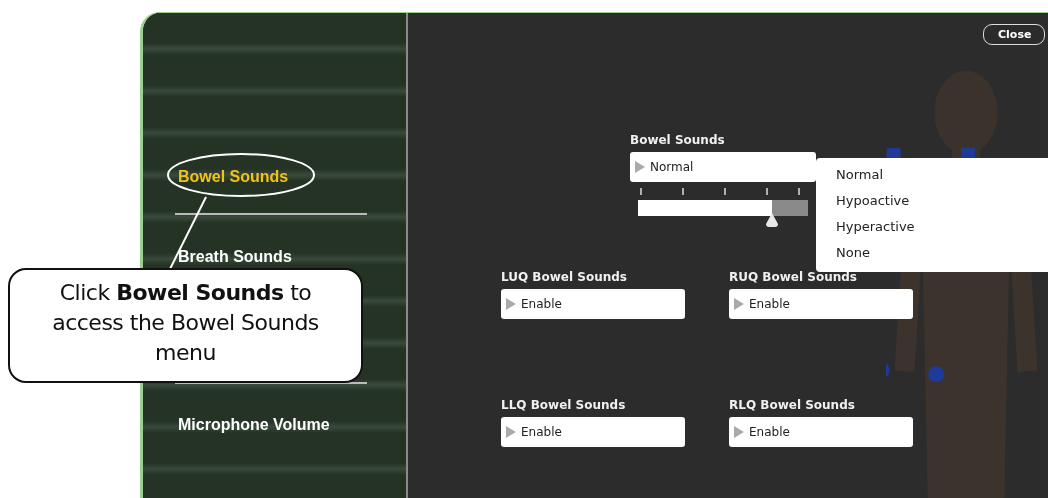 The width and height of the screenshot is (1048, 498). What do you see at coordinates (863, 201) in the screenshot?
I see `dropdown-option: Hypoactive` at bounding box center [863, 201].